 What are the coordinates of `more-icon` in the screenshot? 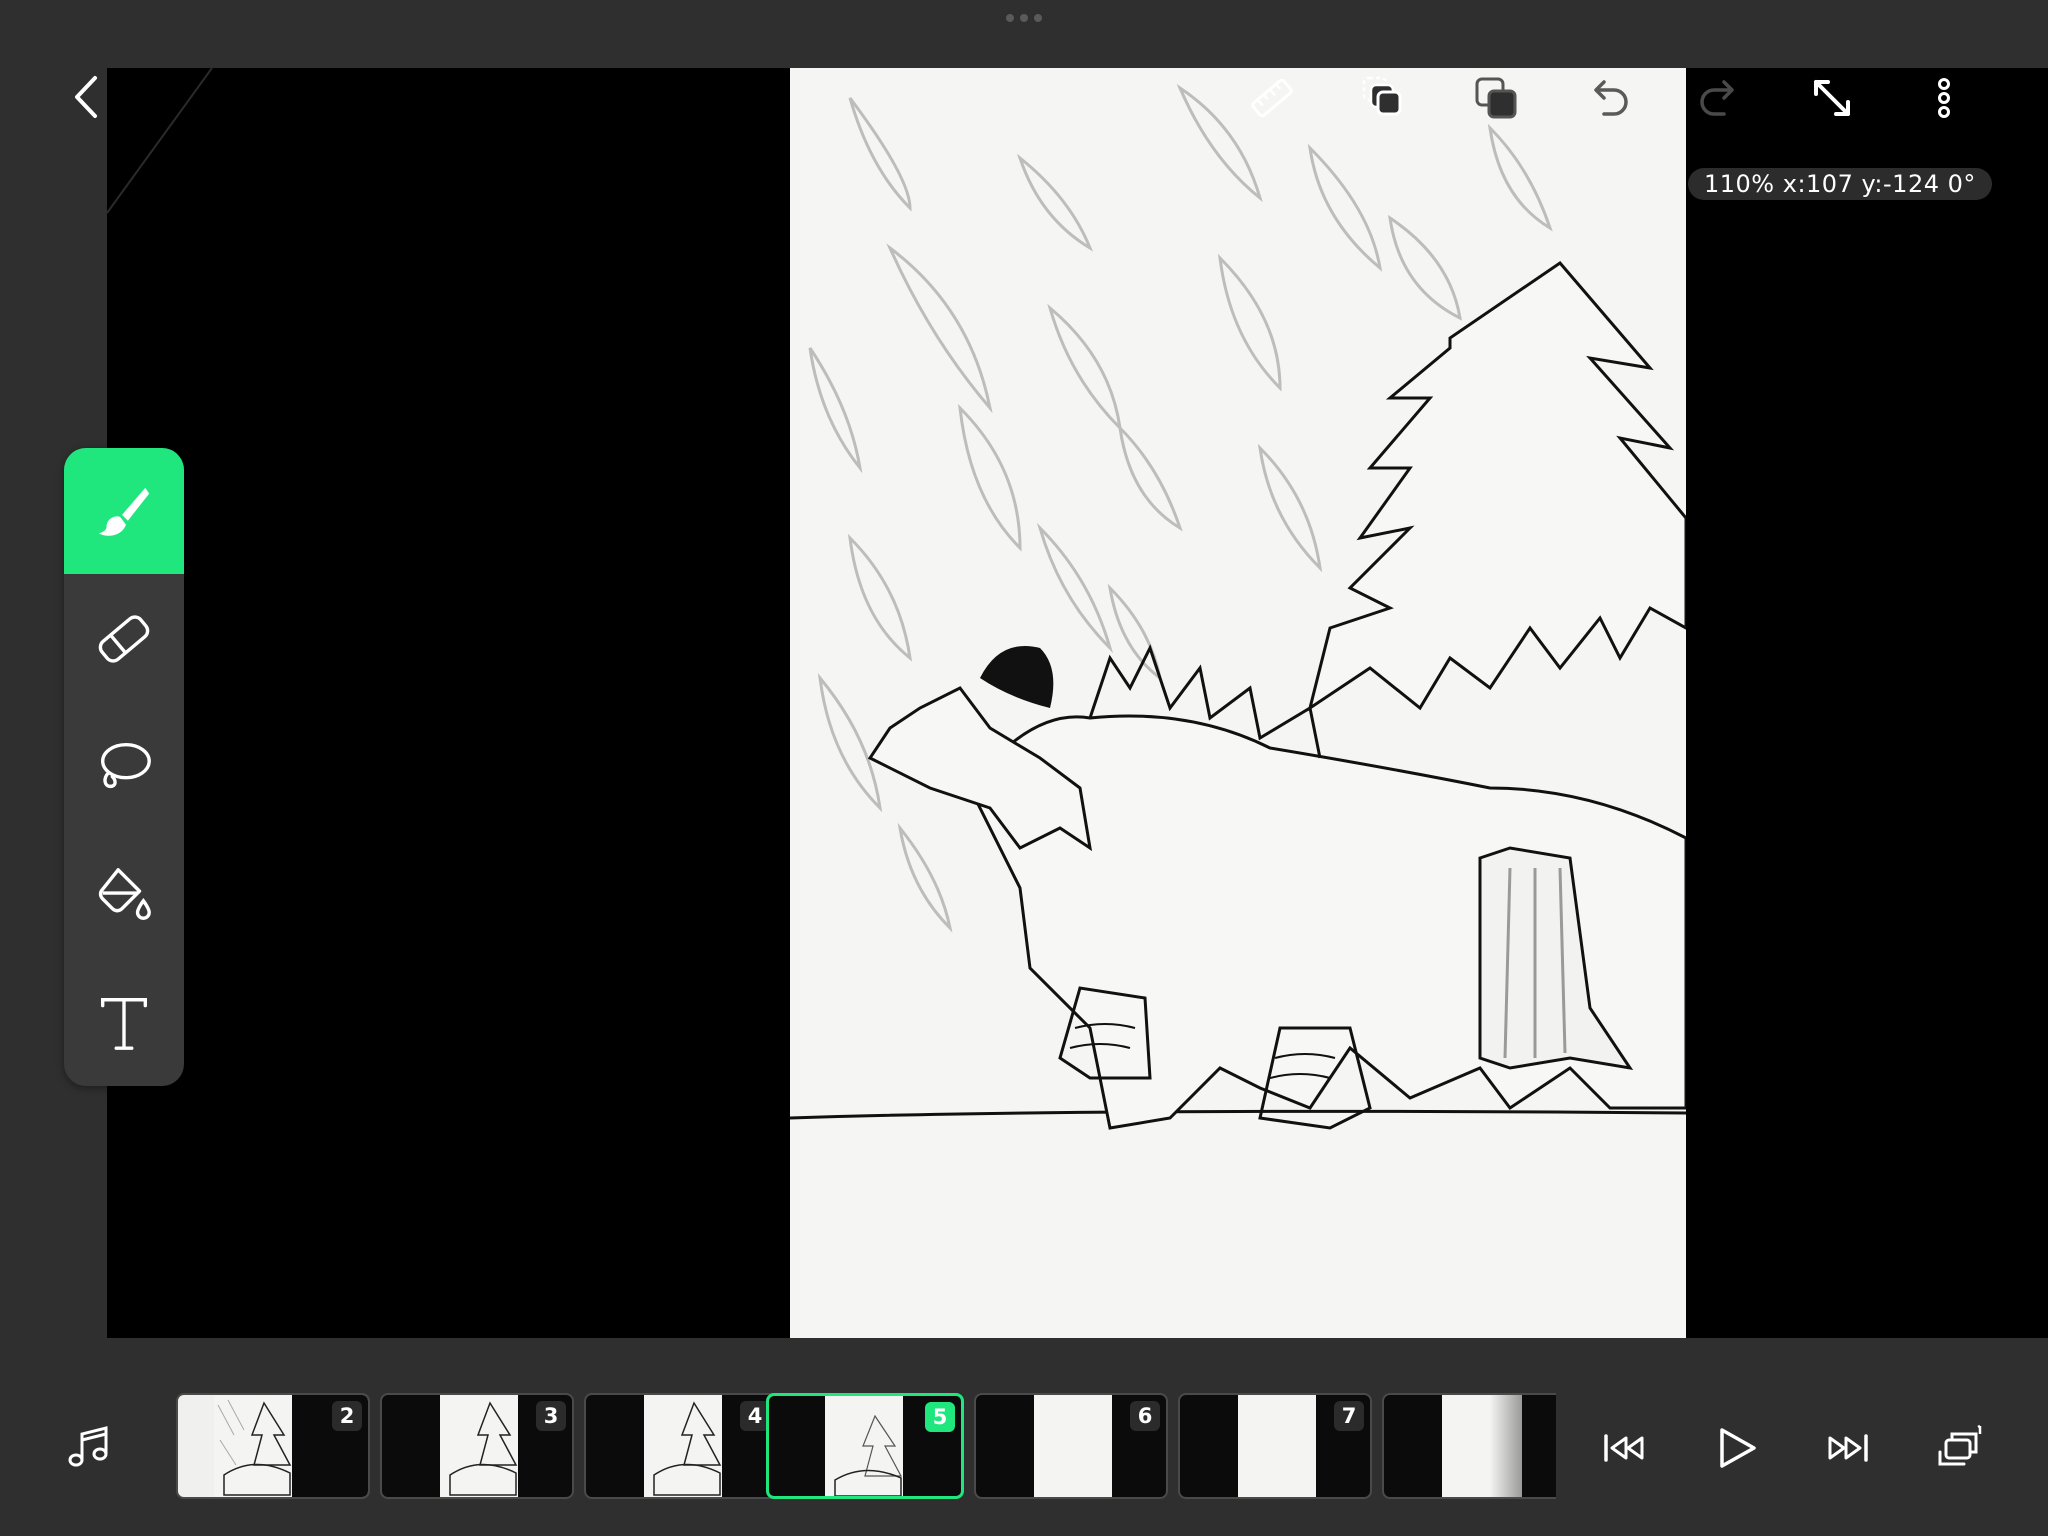 It's located at (1944, 98).